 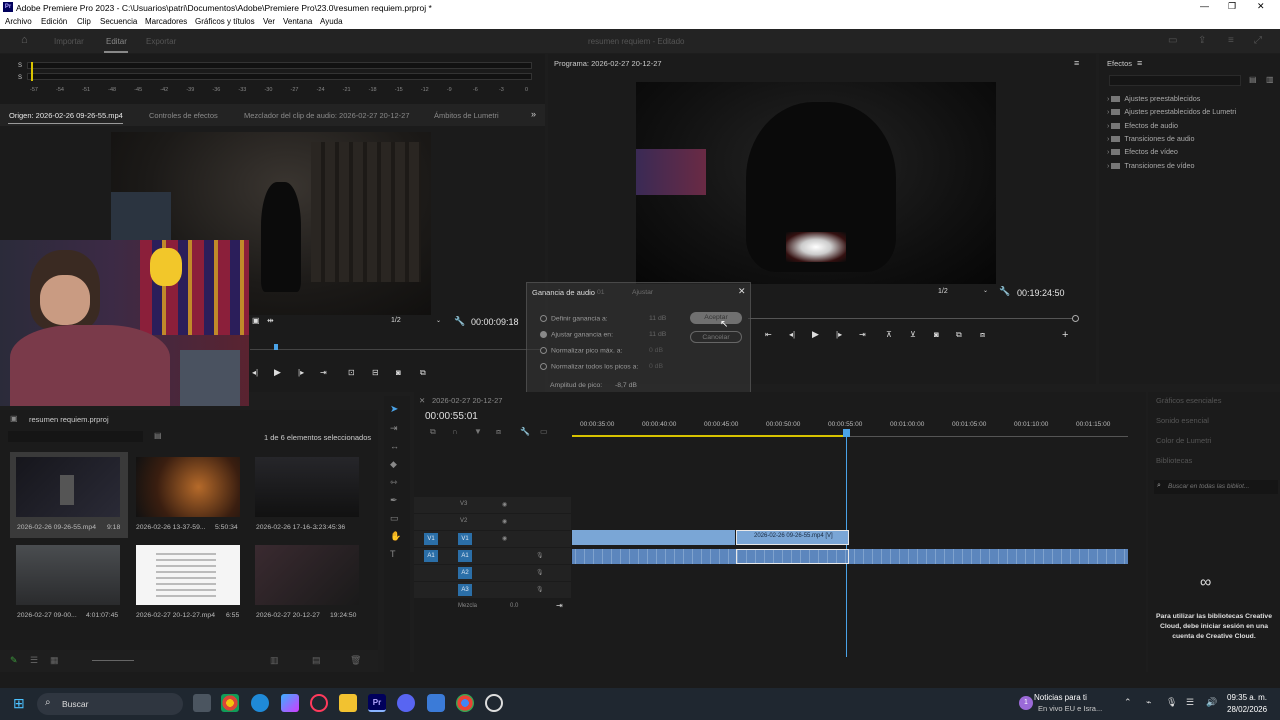 What do you see at coordinates (406, 703) in the screenshot?
I see `discord-icon` at bounding box center [406, 703].